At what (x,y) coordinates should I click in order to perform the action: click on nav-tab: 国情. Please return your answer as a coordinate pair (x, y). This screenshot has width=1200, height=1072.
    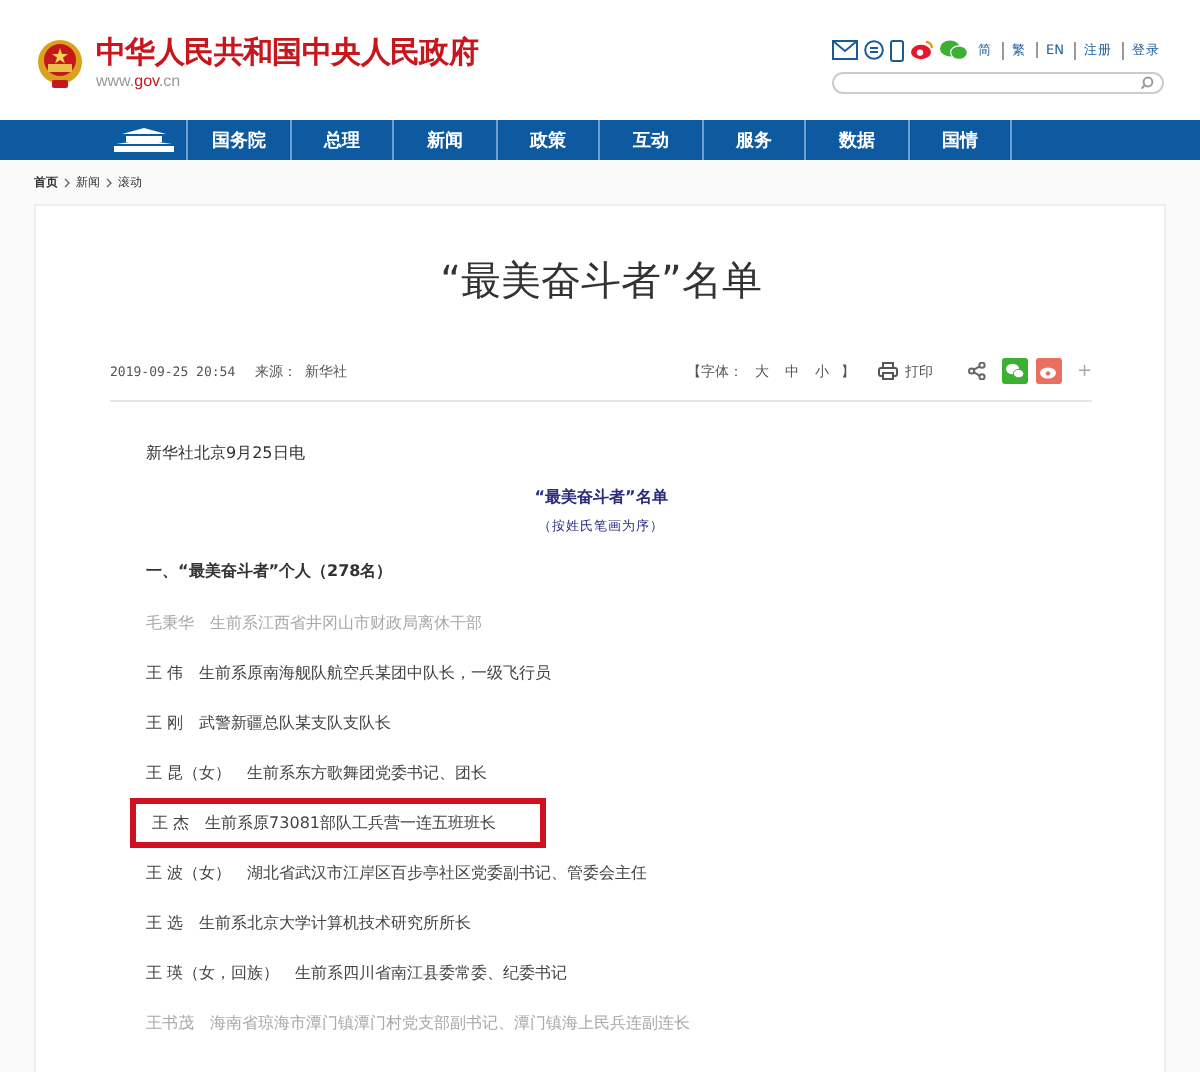
    Looking at the image, I should click on (960, 140).